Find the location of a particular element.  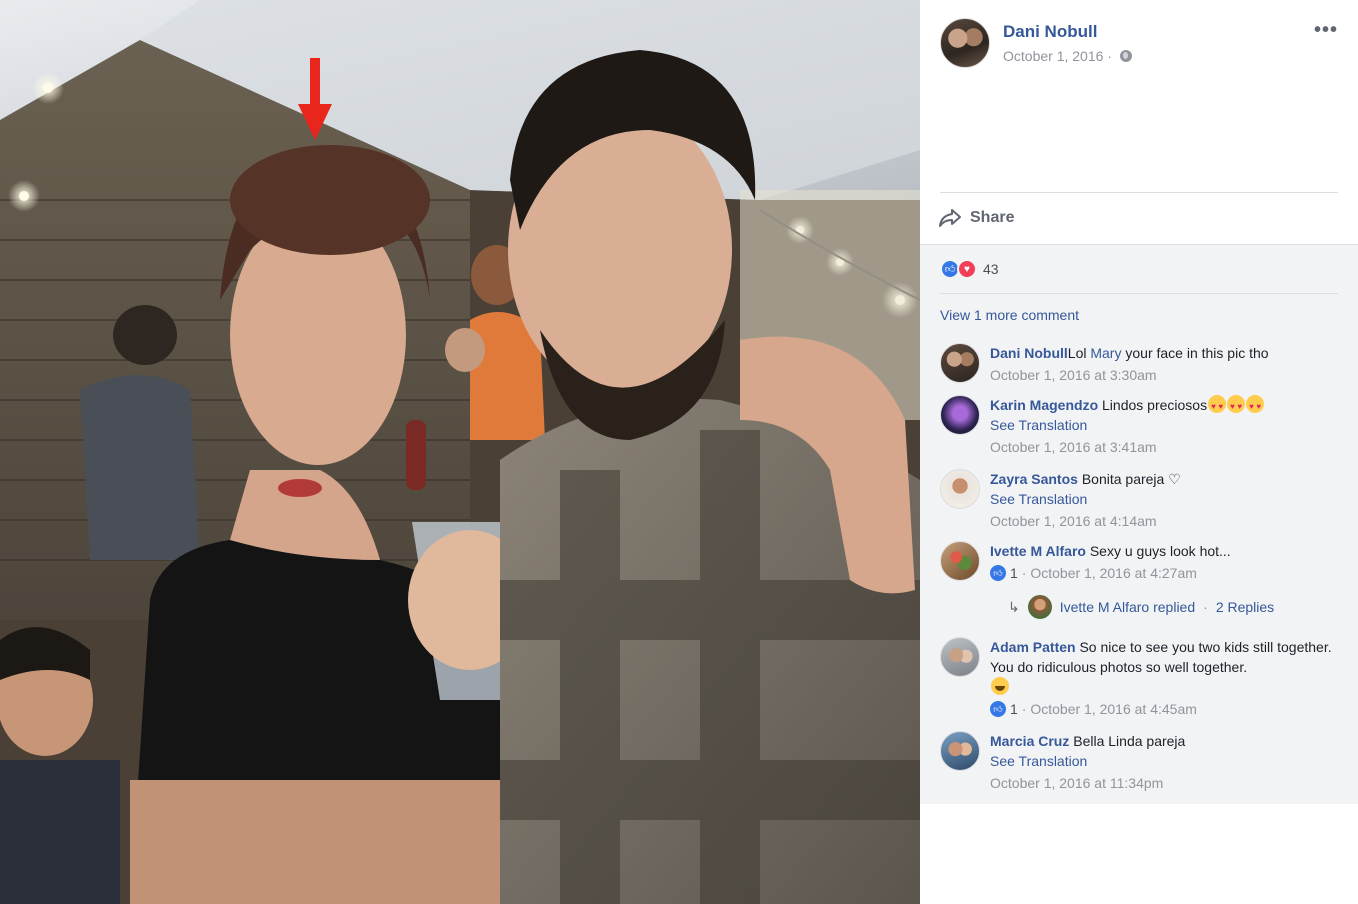

comment-timestamp: October 1, 2016 at 3:41am is located at coordinates (1168, 447).